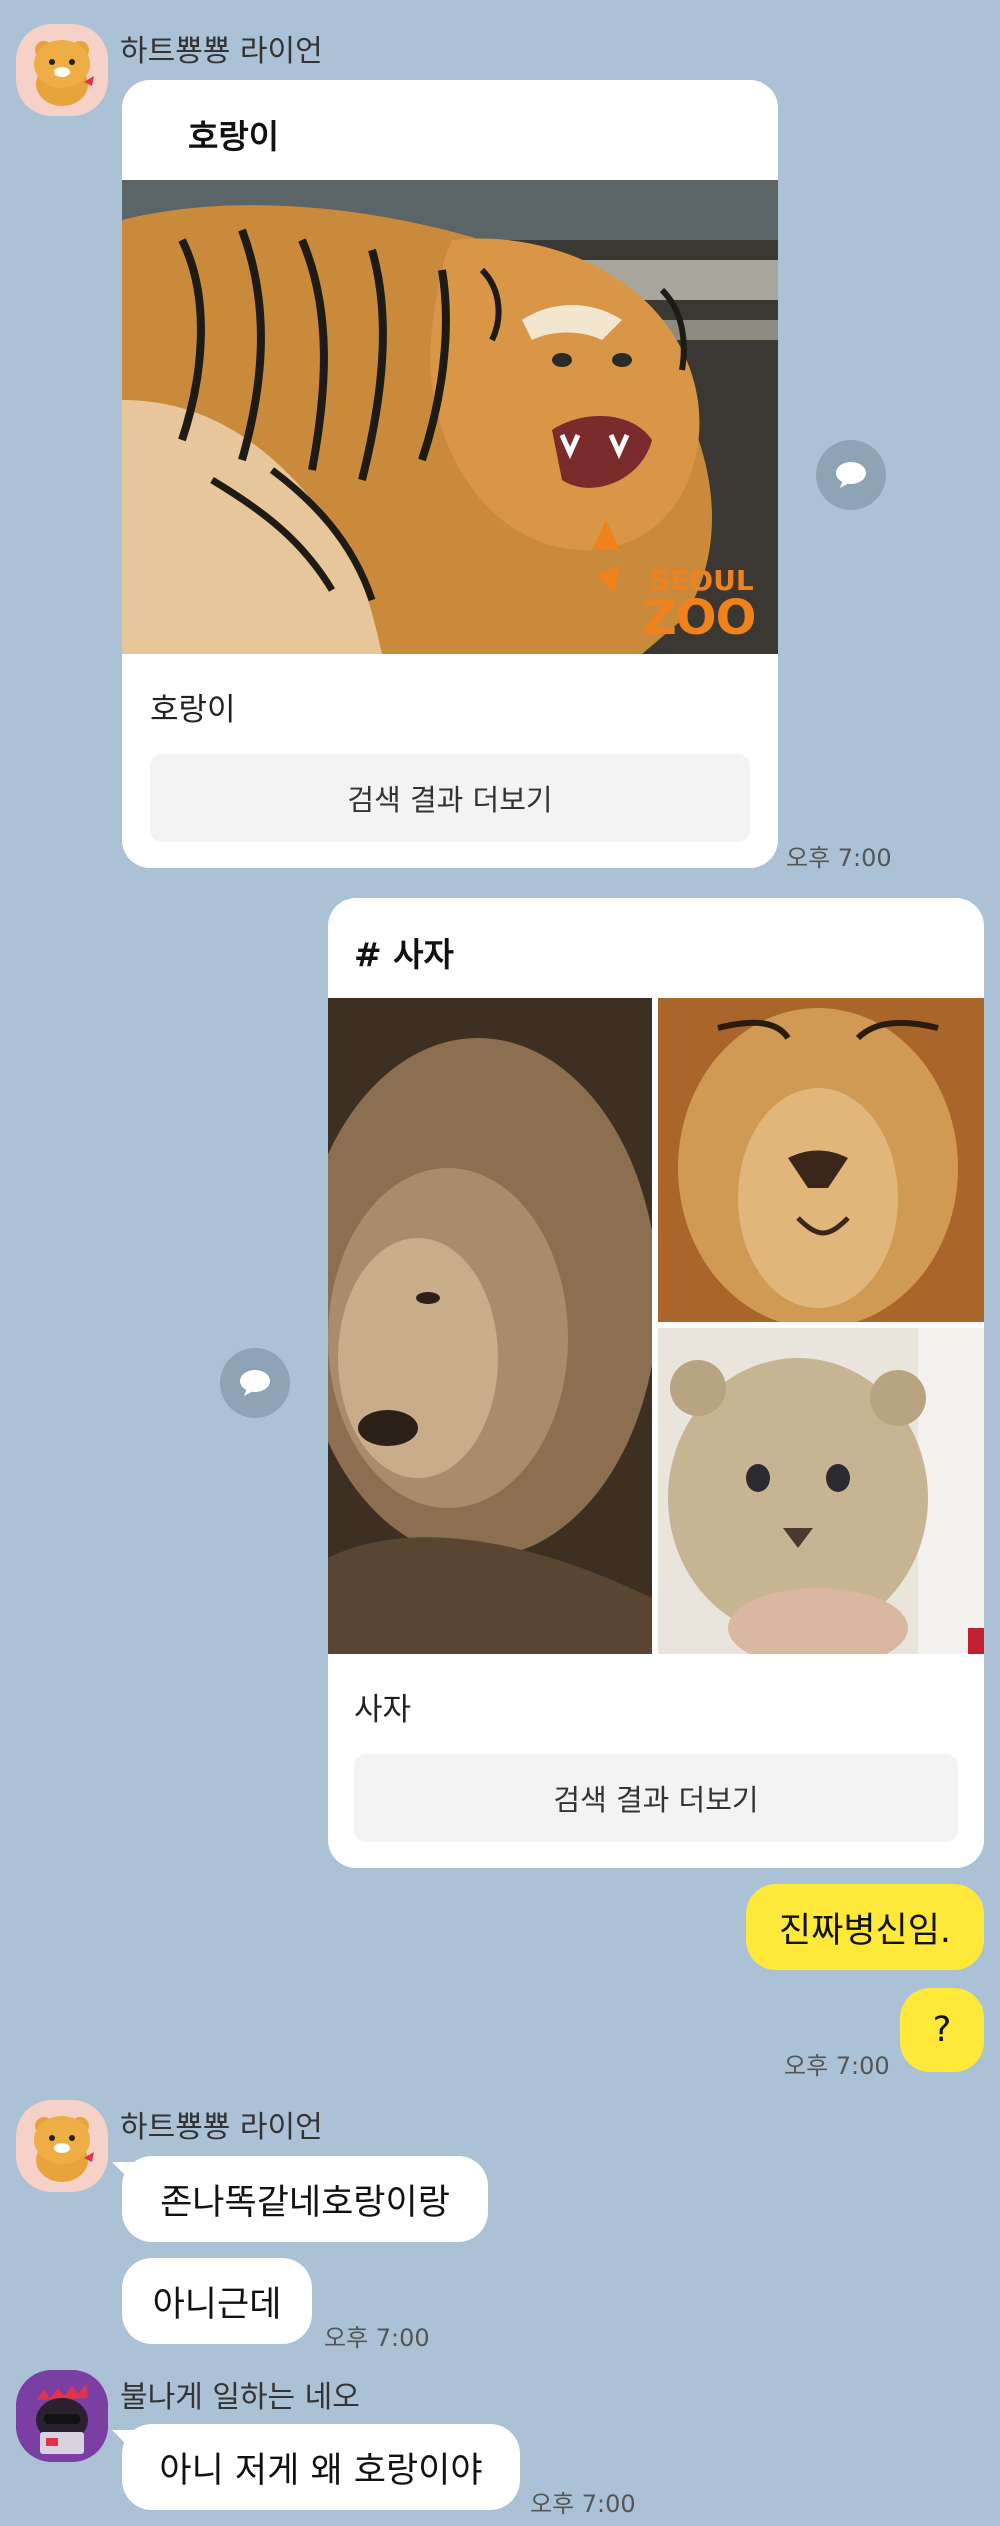 Image resolution: width=1000 pixels, height=2526 pixels. What do you see at coordinates (383, 1710) in the screenshot?
I see `card-caption: 사자` at bounding box center [383, 1710].